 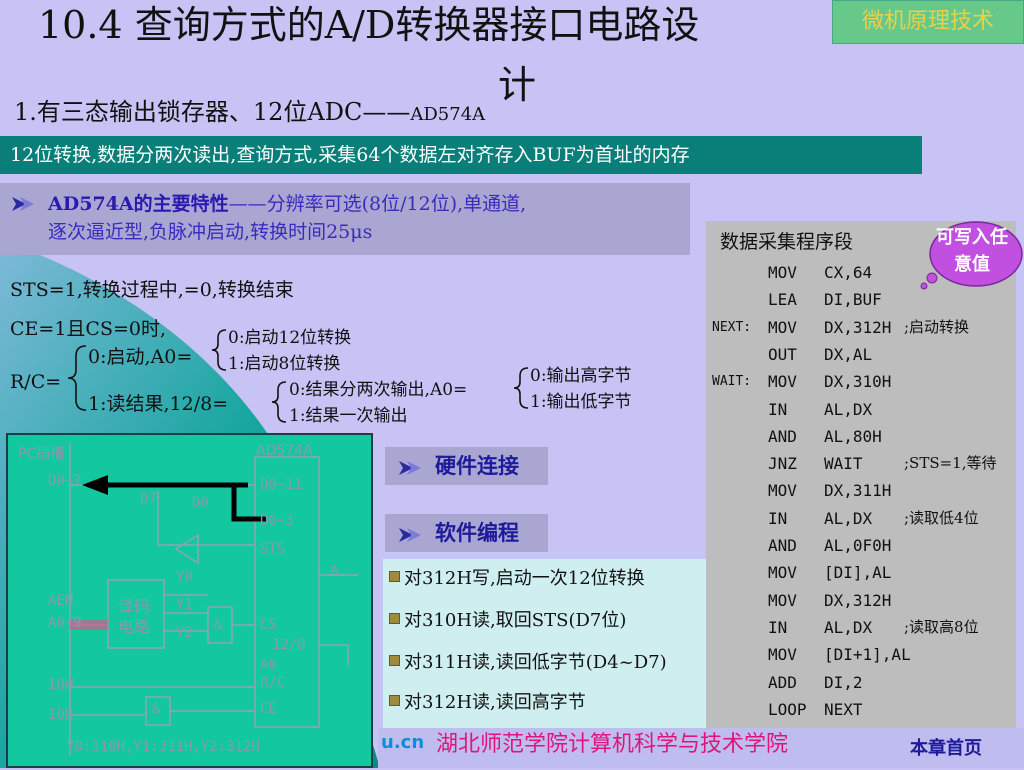 I want to click on code-line: LEA DI,BUF, so click(x=865, y=299).